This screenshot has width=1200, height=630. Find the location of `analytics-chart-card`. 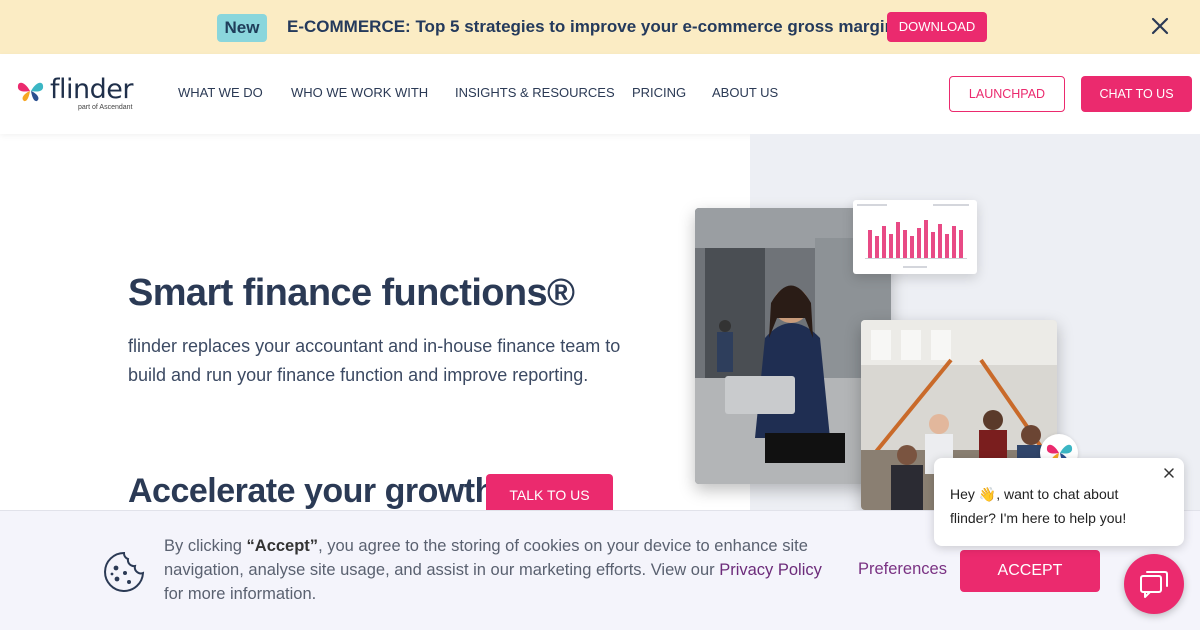

analytics-chart-card is located at coordinates (915, 237).